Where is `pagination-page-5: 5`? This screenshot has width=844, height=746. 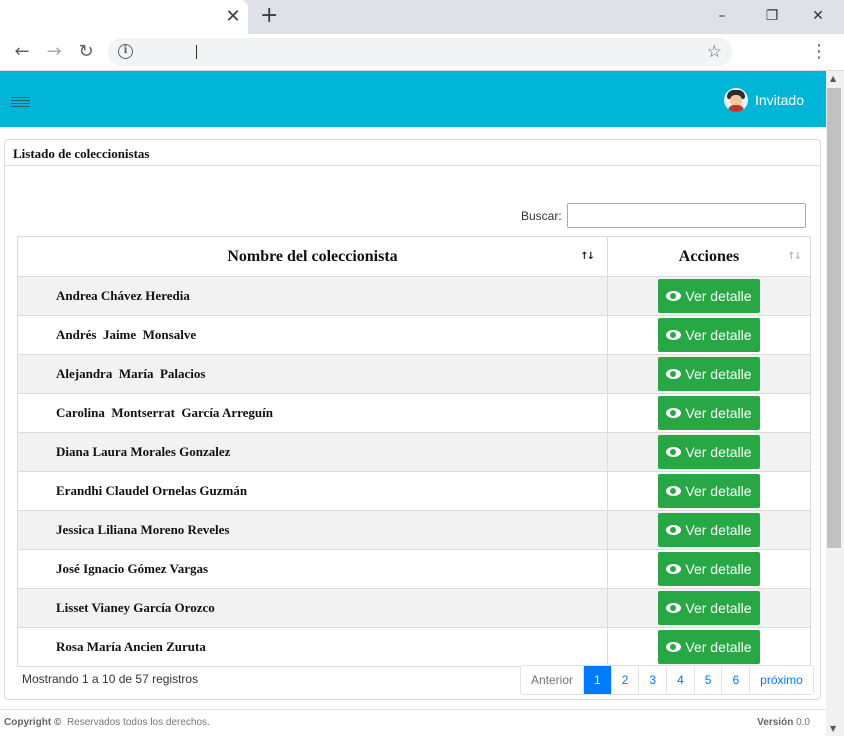
pagination-page-5: 5 is located at coordinates (708, 680).